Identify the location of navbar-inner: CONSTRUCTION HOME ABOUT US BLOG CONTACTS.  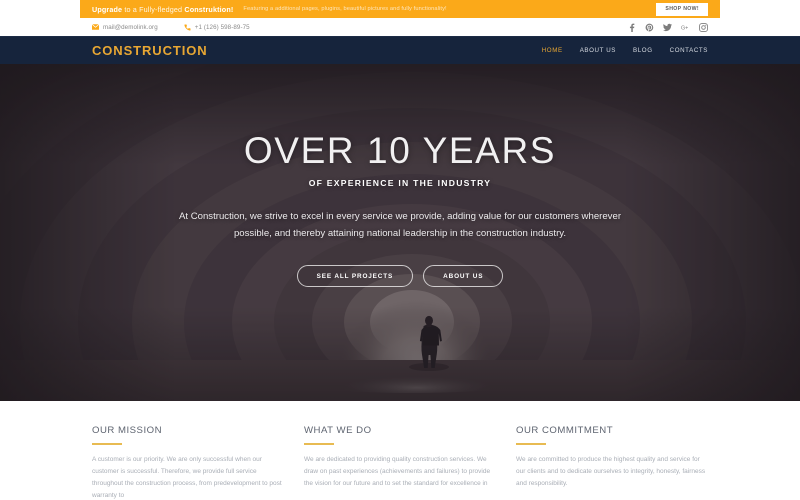
(400, 50).